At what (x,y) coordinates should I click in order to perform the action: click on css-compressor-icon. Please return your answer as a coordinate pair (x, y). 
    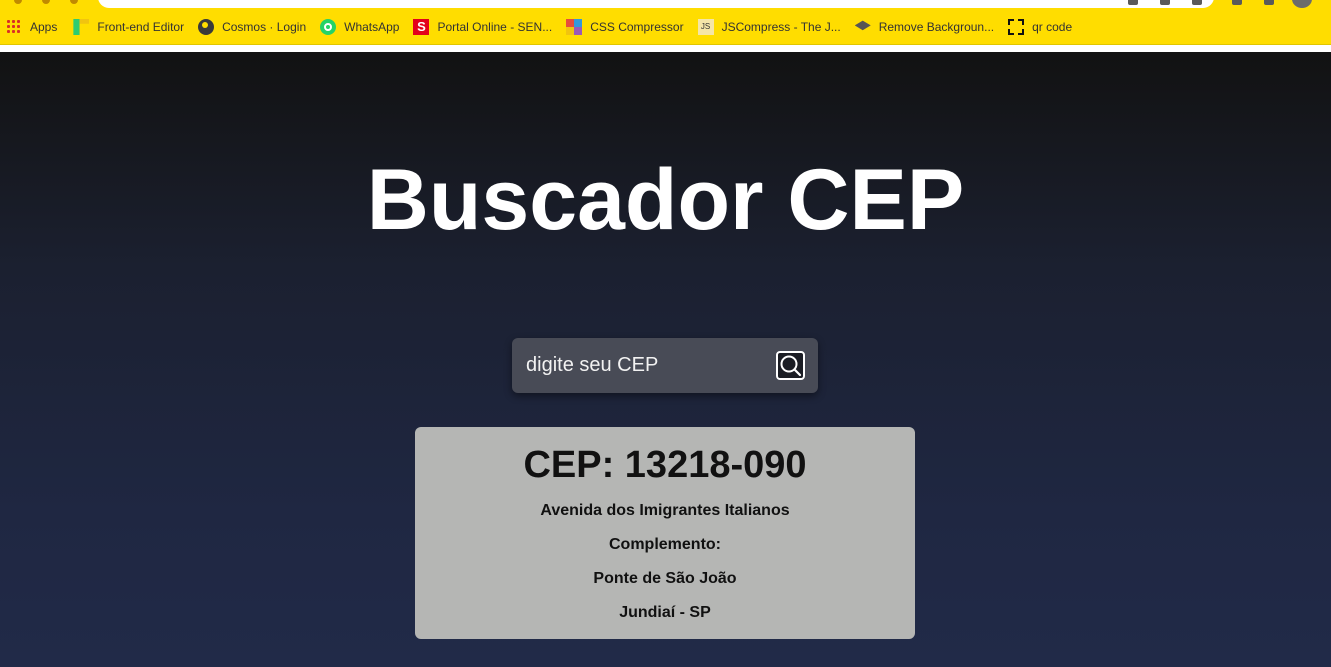
    Looking at the image, I should click on (574, 27).